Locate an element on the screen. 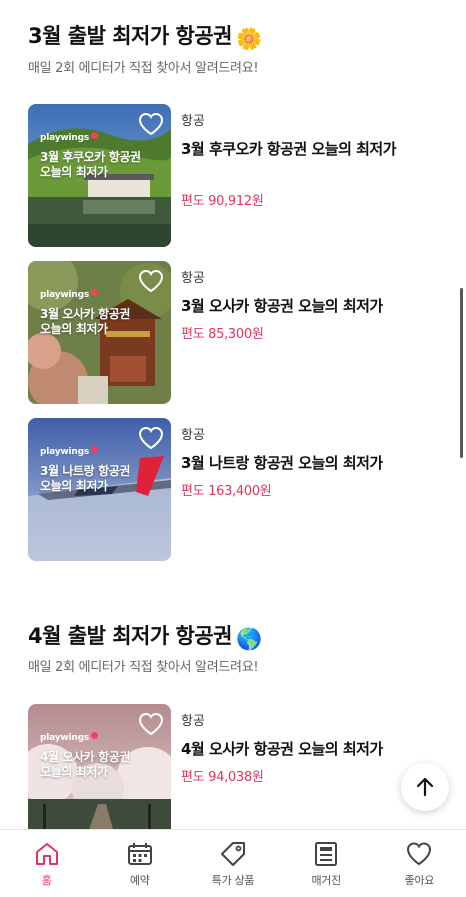  heart-icon is located at coordinates (419, 854).